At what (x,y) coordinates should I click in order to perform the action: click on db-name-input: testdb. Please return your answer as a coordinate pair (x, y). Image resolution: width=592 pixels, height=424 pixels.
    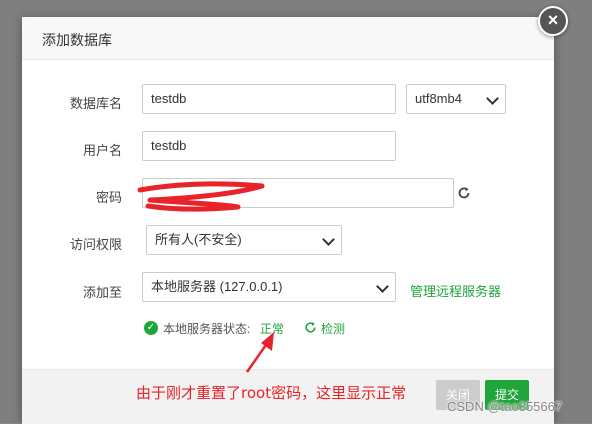
    Looking at the image, I should click on (269, 99).